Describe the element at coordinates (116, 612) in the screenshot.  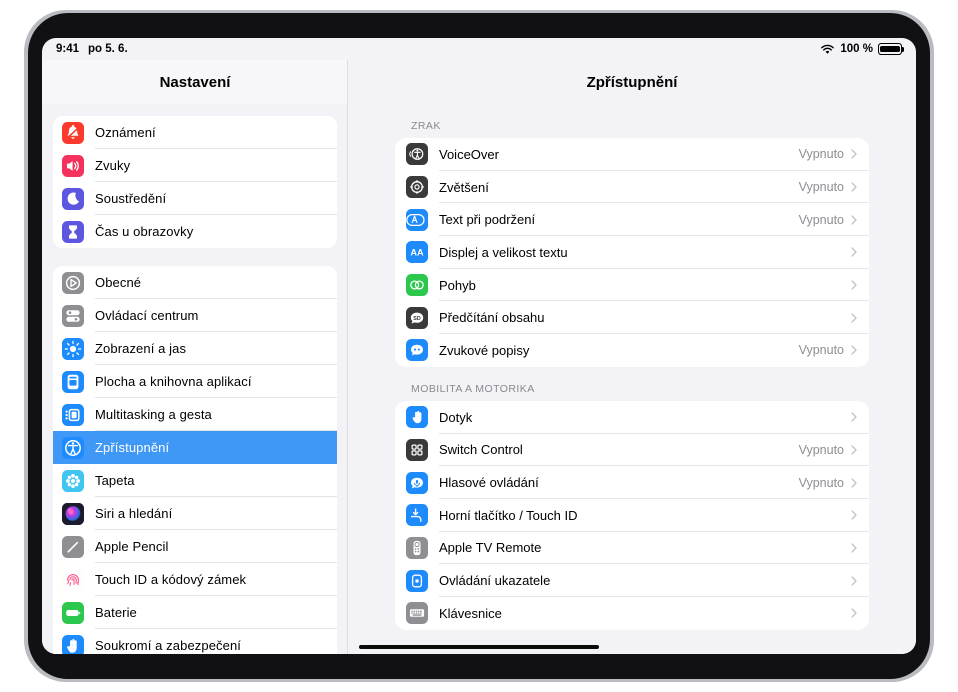
I see `sidebar-item-label: Baterie` at that location.